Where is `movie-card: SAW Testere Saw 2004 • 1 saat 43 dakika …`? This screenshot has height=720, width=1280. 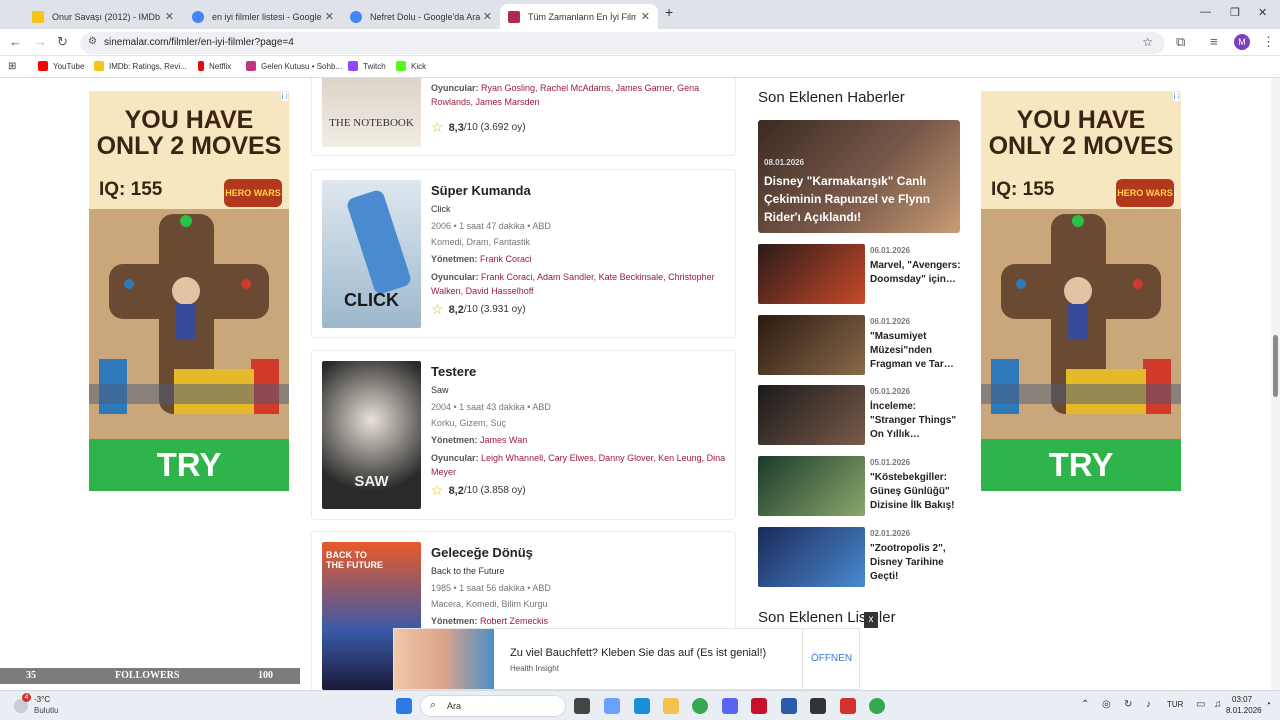 movie-card: SAW Testere Saw 2004 • 1 saat 43 dakika … is located at coordinates (523, 435).